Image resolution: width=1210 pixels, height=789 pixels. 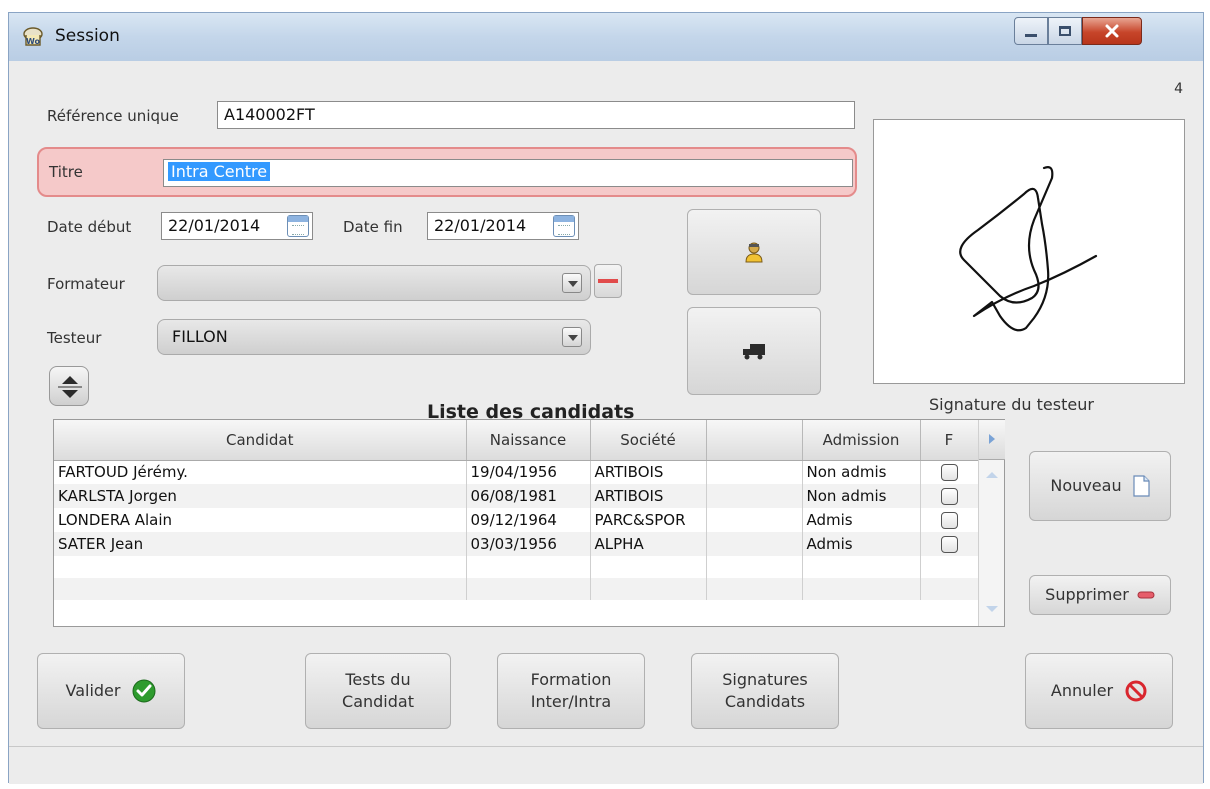 I want to click on truck-button, so click(x=754, y=351).